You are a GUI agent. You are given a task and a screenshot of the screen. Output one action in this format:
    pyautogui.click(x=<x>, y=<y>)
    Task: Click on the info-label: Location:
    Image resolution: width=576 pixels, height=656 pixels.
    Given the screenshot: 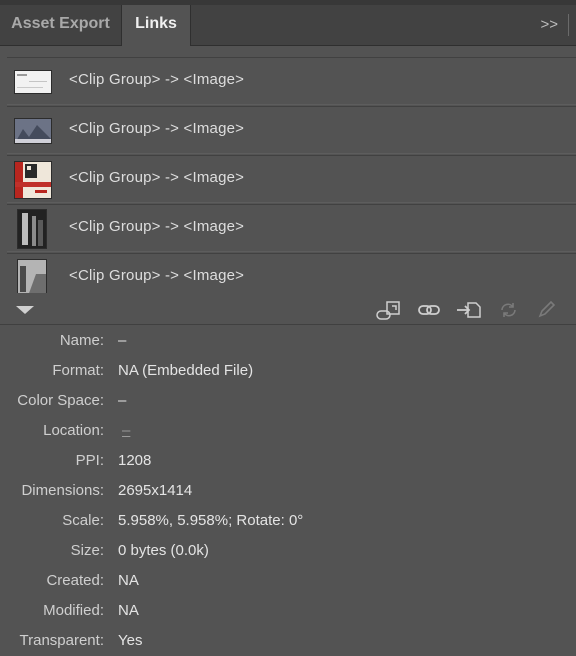 What is the action you would take?
    pyautogui.click(x=73, y=430)
    